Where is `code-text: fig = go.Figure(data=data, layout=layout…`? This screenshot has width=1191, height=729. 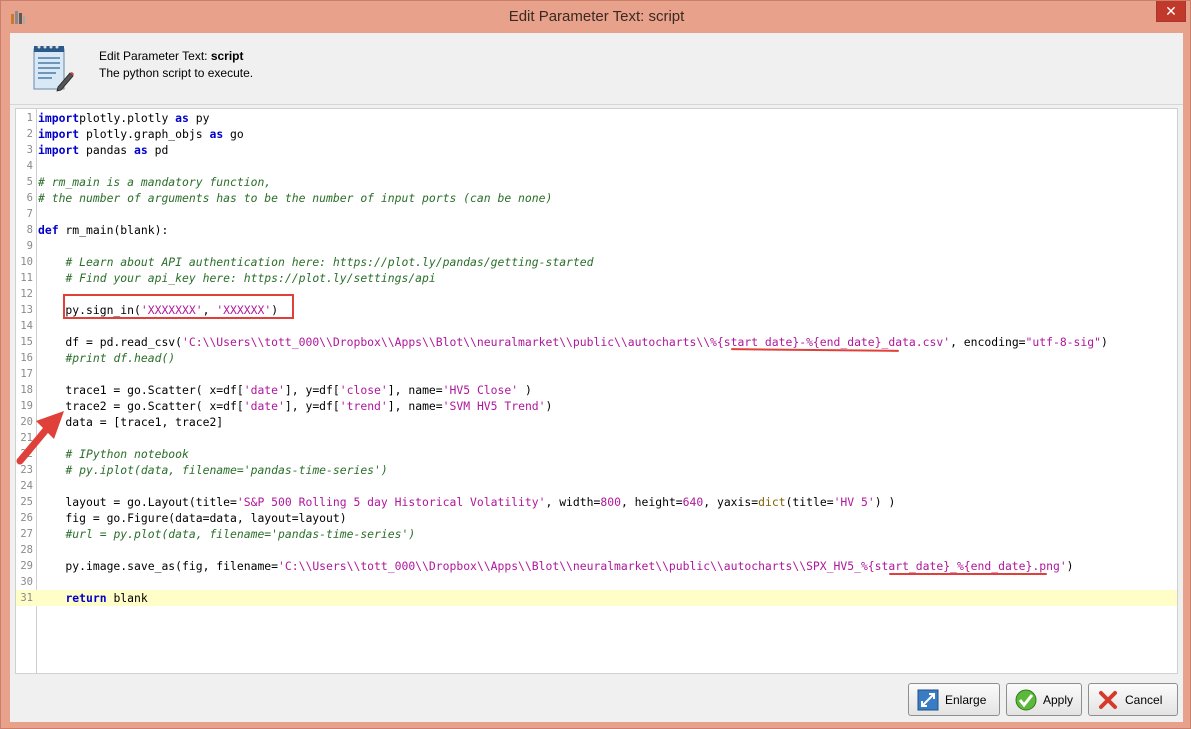 code-text: fig = go.Figure(data=data, layout=layout… is located at coordinates (192, 518).